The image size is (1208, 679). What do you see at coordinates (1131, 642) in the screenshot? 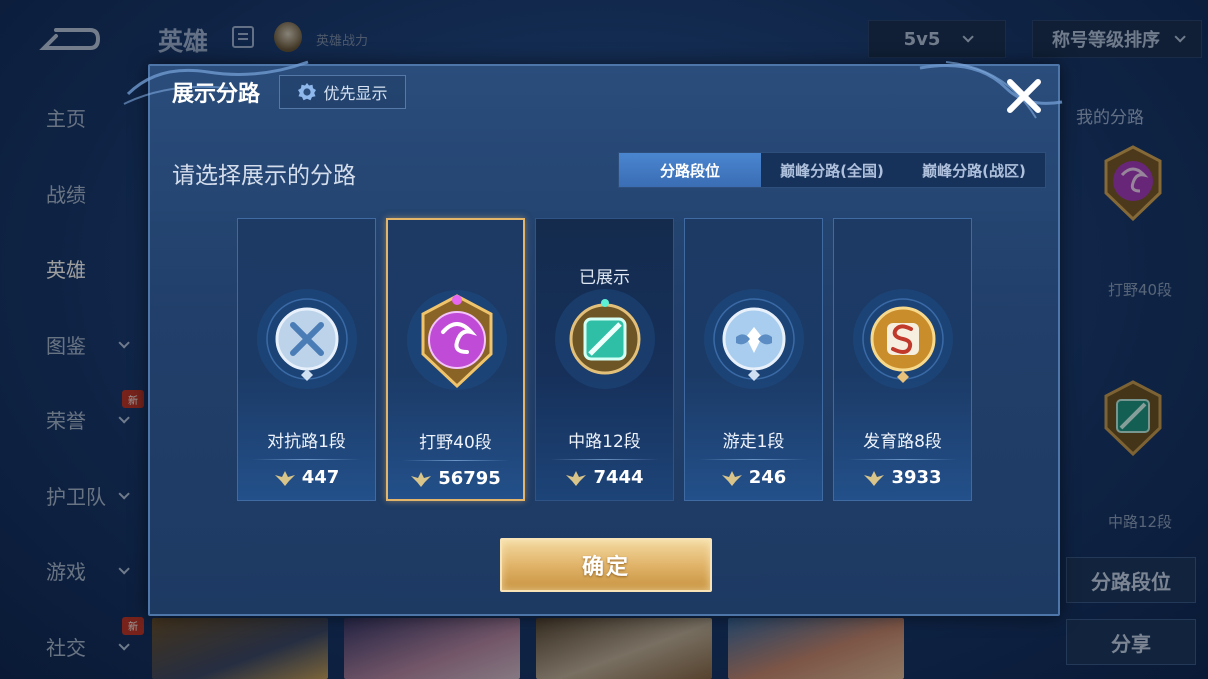
I see `share-button: 分享` at bounding box center [1131, 642].